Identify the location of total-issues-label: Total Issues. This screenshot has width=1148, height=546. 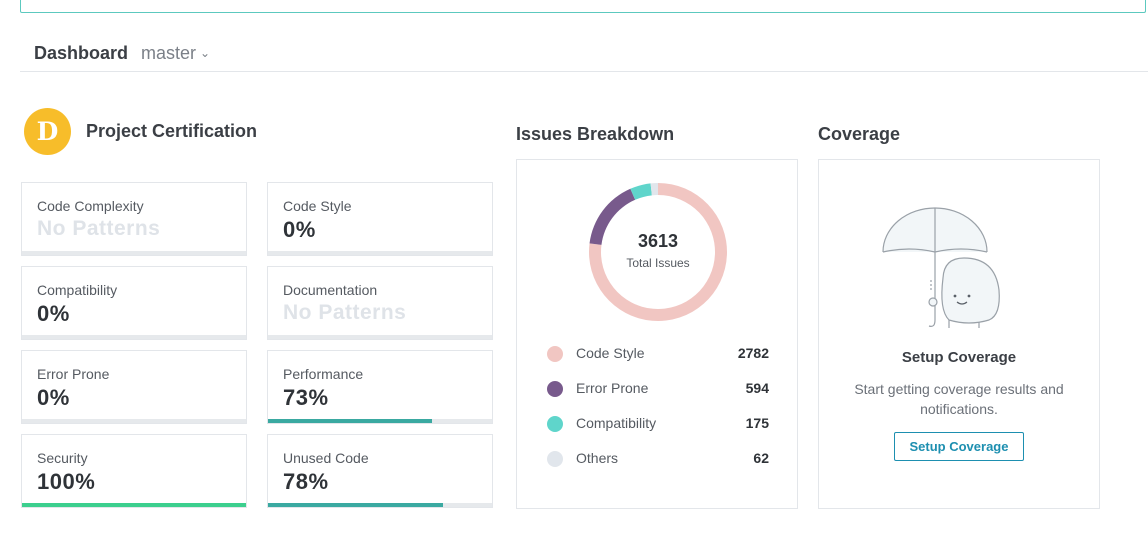
(658, 263).